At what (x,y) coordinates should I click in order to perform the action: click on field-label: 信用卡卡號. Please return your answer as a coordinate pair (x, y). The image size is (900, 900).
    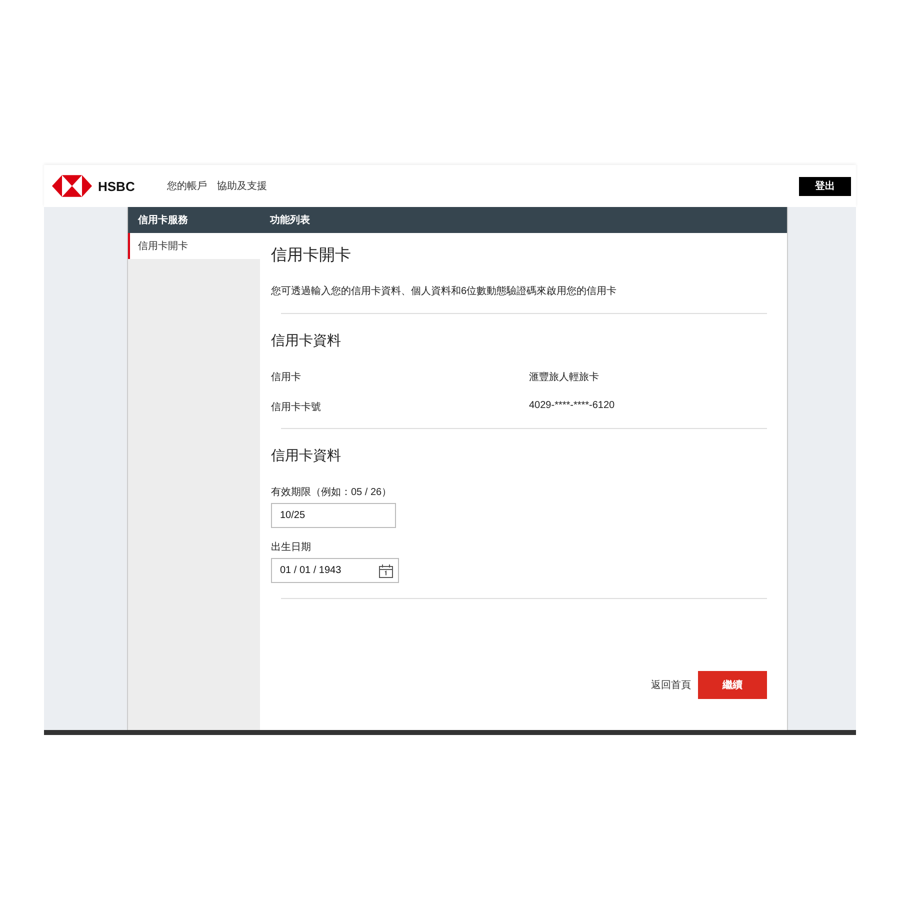
    Looking at the image, I should click on (296, 407).